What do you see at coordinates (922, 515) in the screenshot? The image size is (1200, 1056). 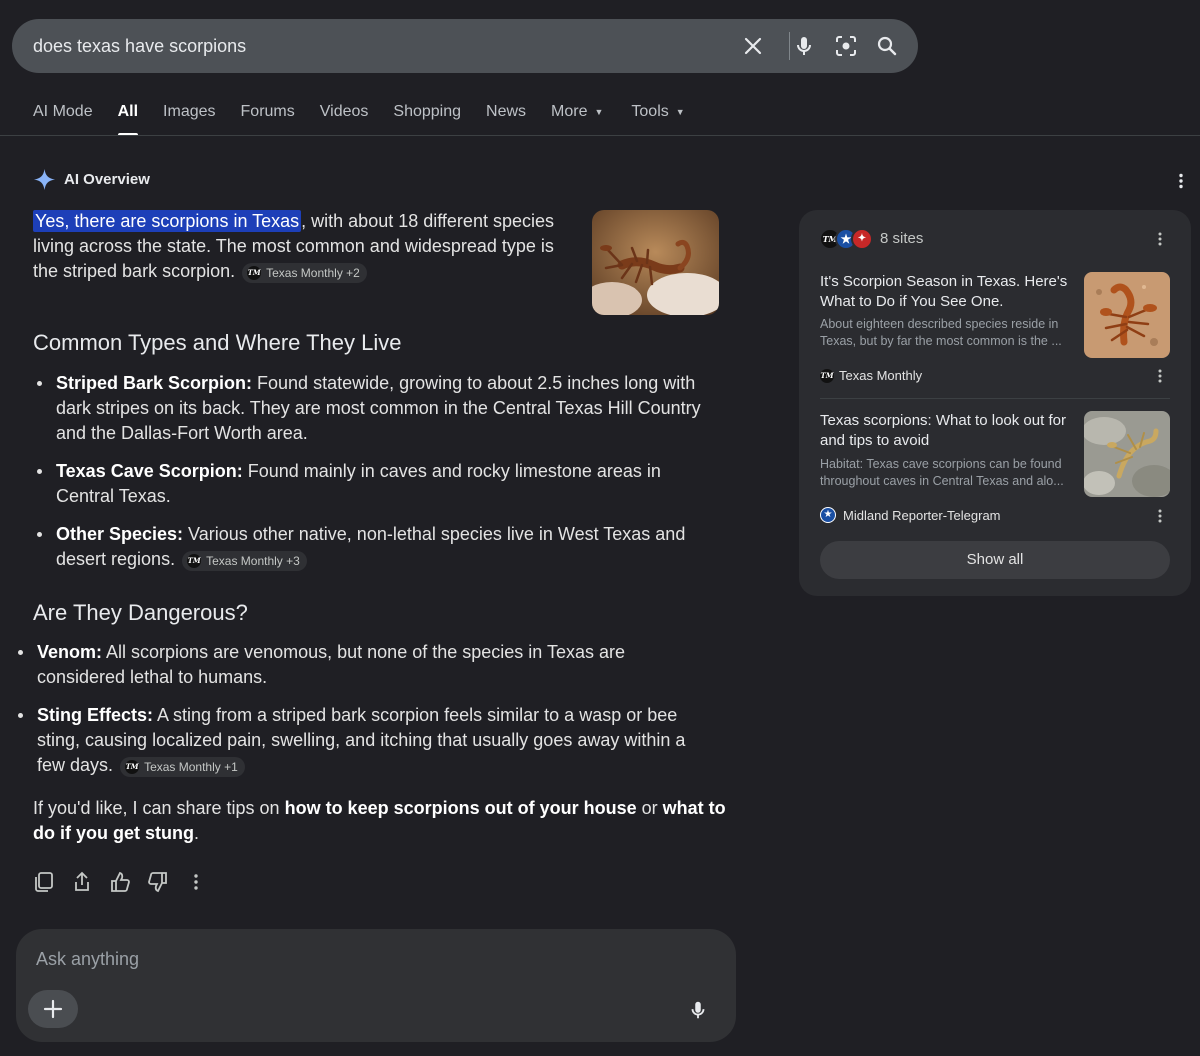 I see `source-label: Midland Reporter-Telegram` at bounding box center [922, 515].